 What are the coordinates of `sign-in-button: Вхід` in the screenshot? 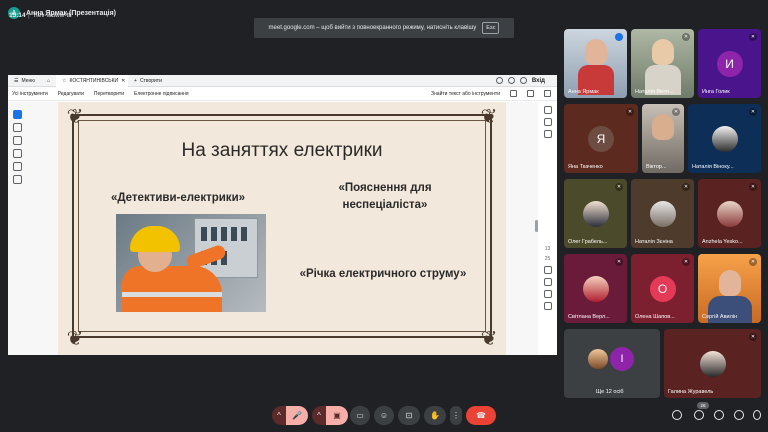 It's located at (538, 81).